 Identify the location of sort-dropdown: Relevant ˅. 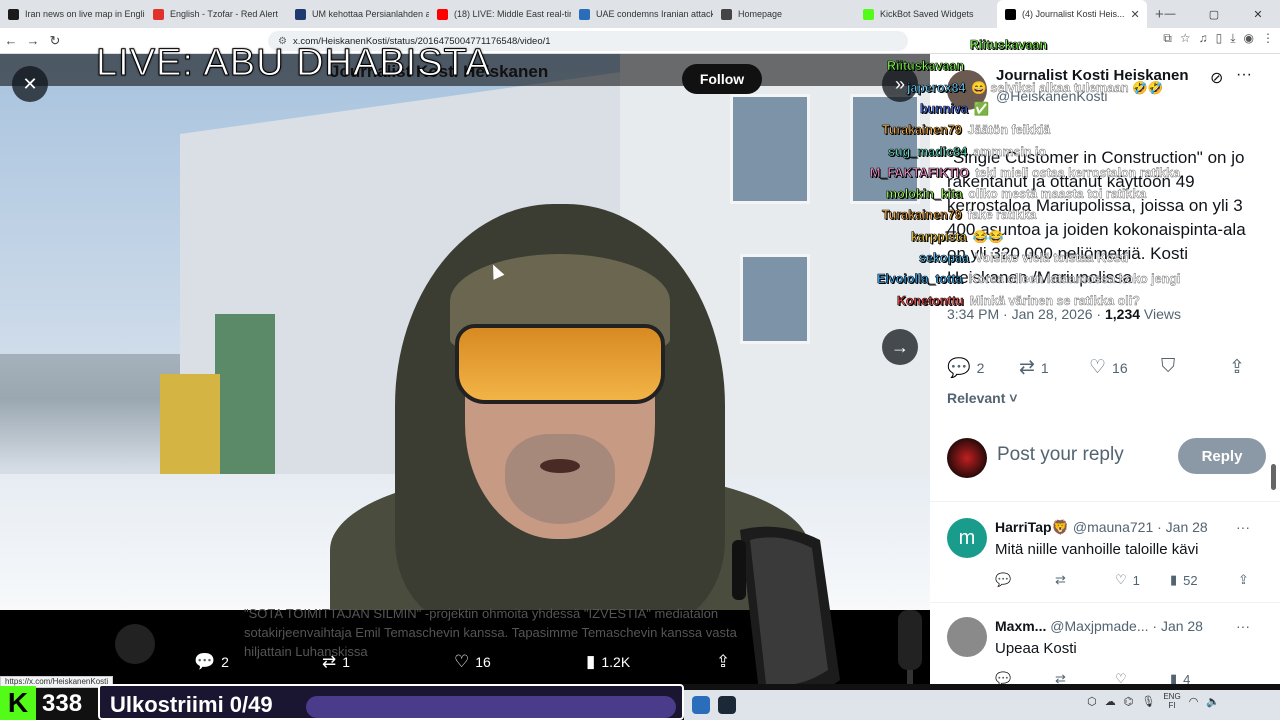
(982, 398).